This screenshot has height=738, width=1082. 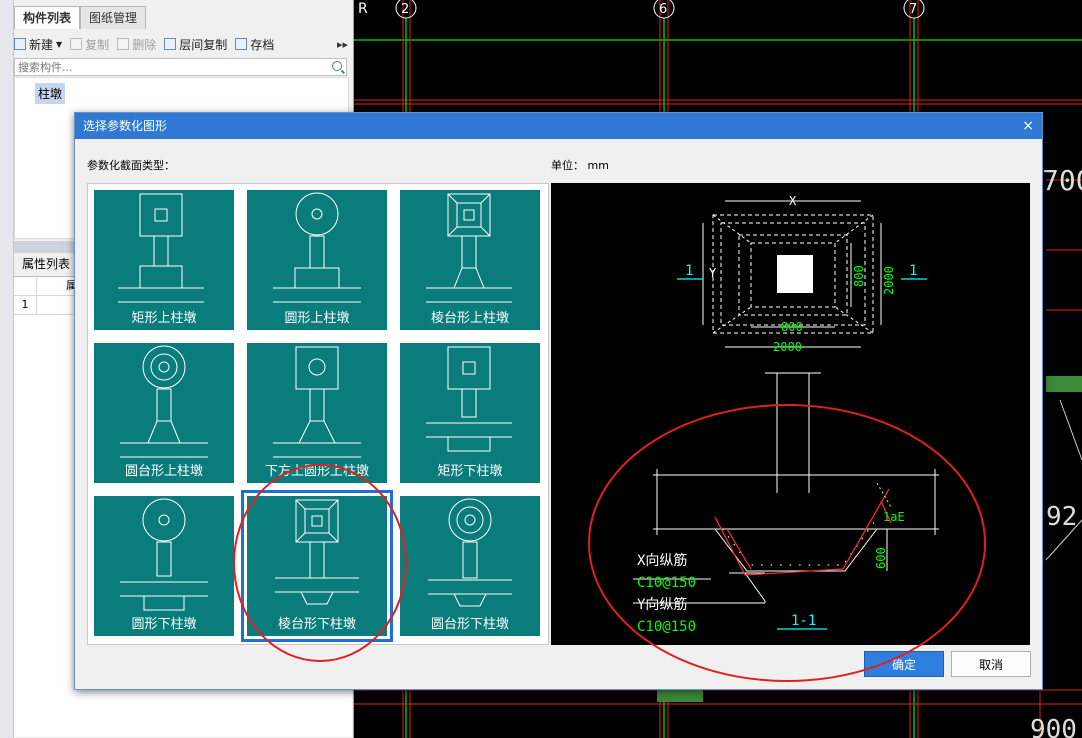 I want to click on section-mark-left: 1, so click(x=689, y=271).